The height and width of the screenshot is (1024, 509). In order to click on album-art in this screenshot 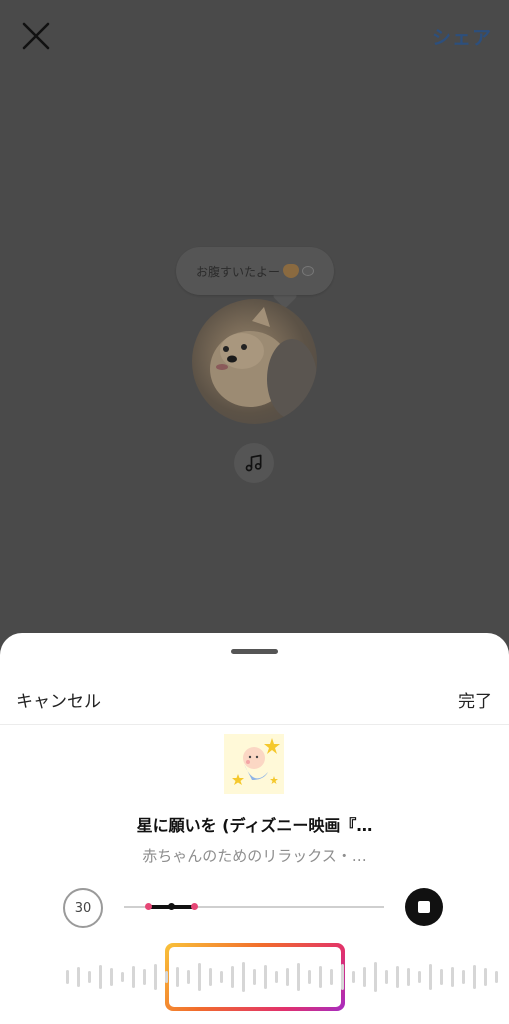, I will do `click(254, 764)`.